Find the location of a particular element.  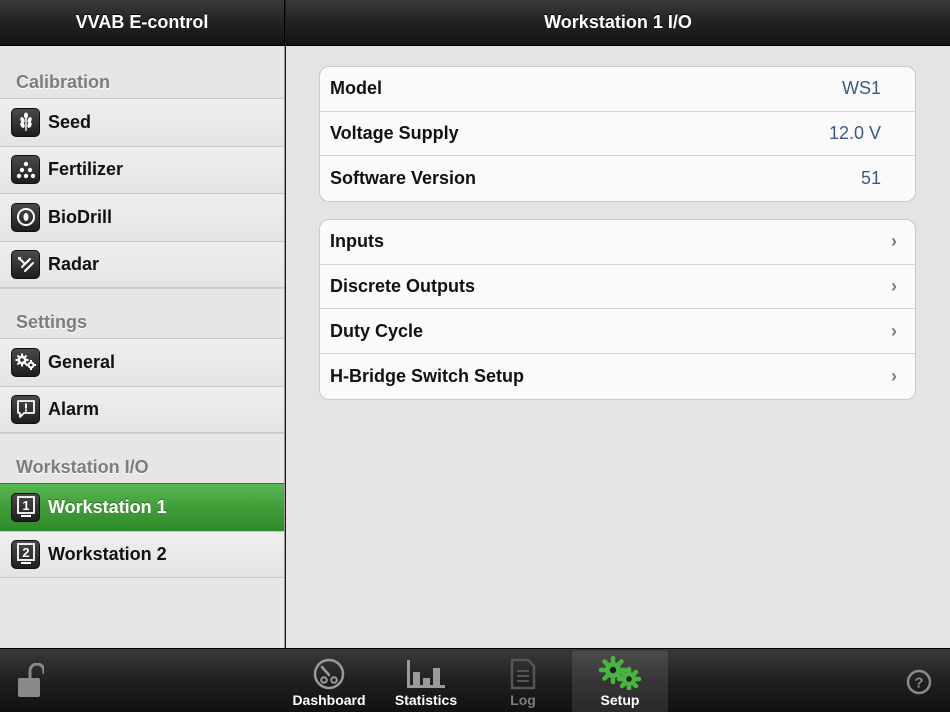

sidebar-item-label: Workstation 2 is located at coordinates (107, 553).